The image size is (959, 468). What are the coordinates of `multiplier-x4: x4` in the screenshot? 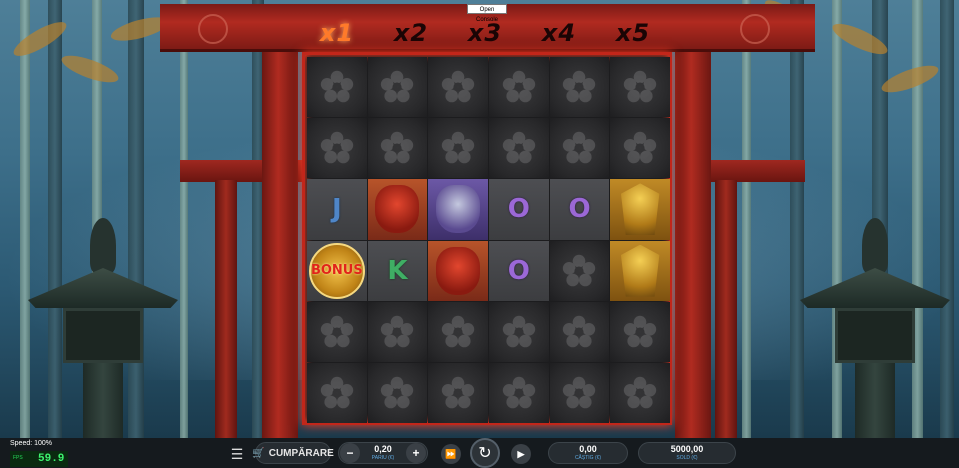 It's located at (559, 33).